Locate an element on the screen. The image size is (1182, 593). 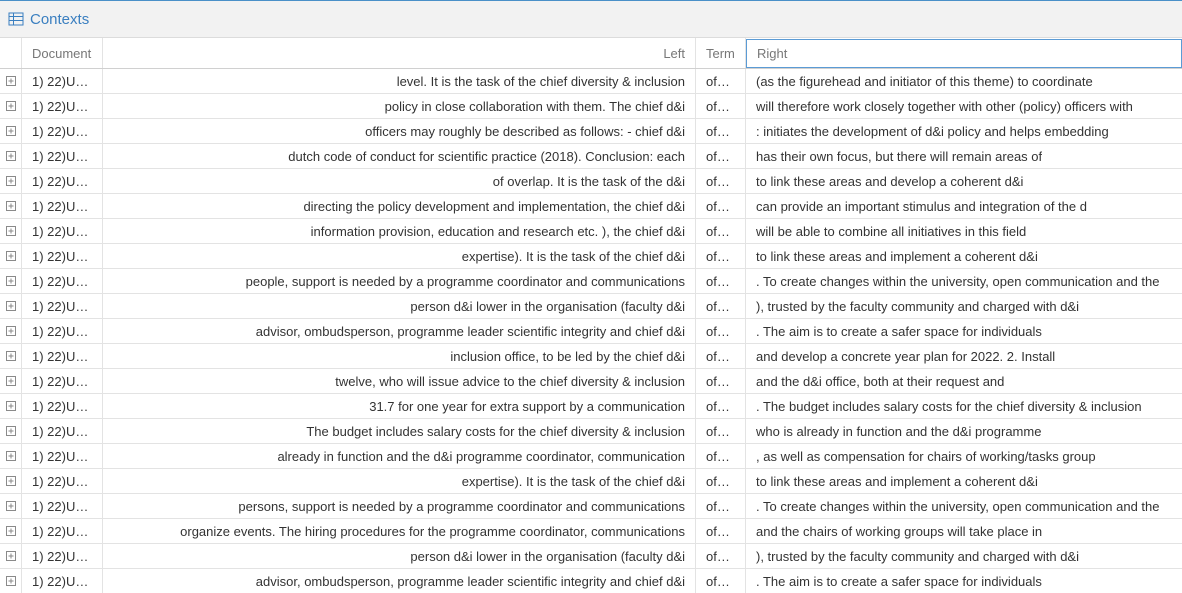
column-header-left: Left is located at coordinates (399, 53).